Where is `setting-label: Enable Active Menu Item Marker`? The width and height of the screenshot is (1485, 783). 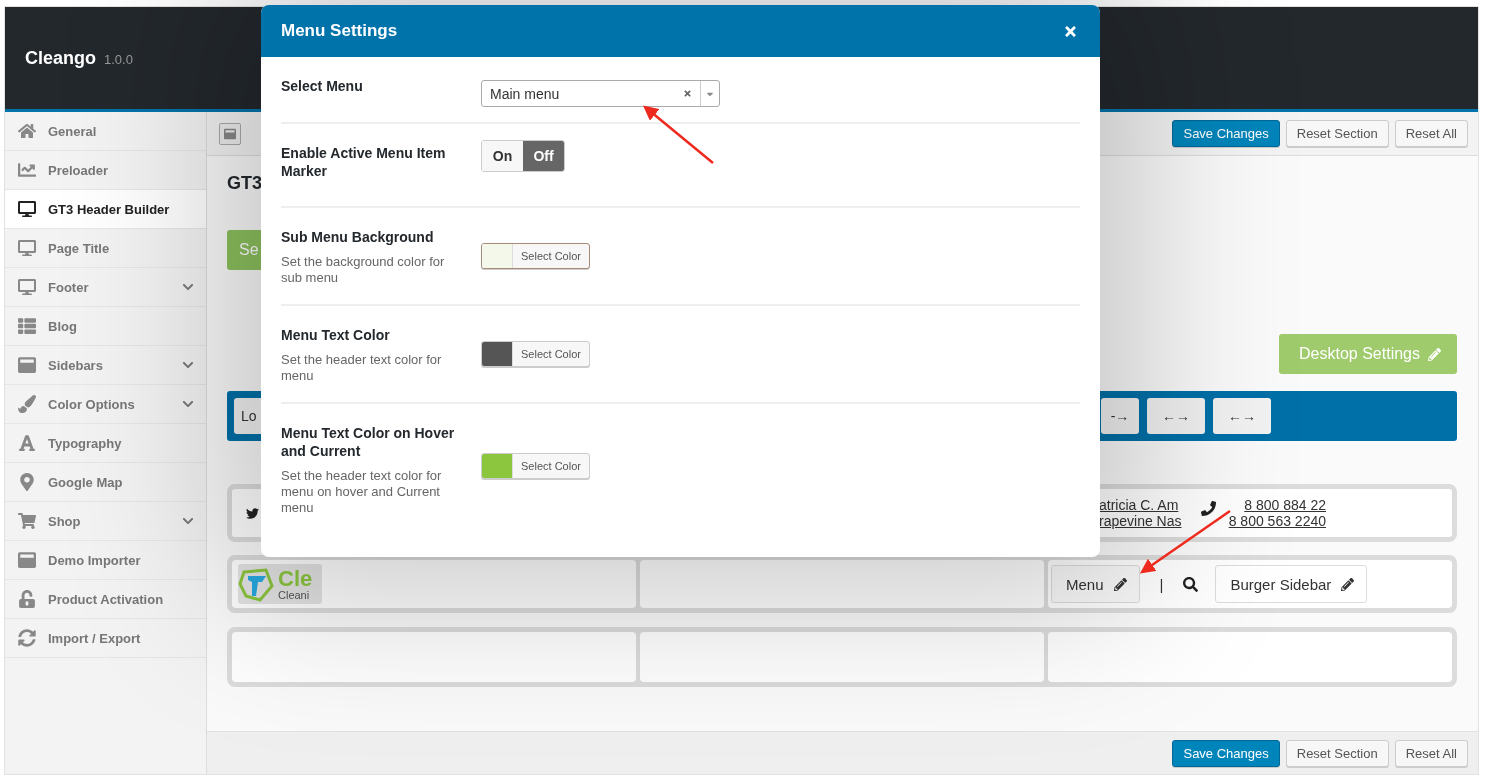 setting-label: Enable Active Menu Item Marker is located at coordinates (364, 162).